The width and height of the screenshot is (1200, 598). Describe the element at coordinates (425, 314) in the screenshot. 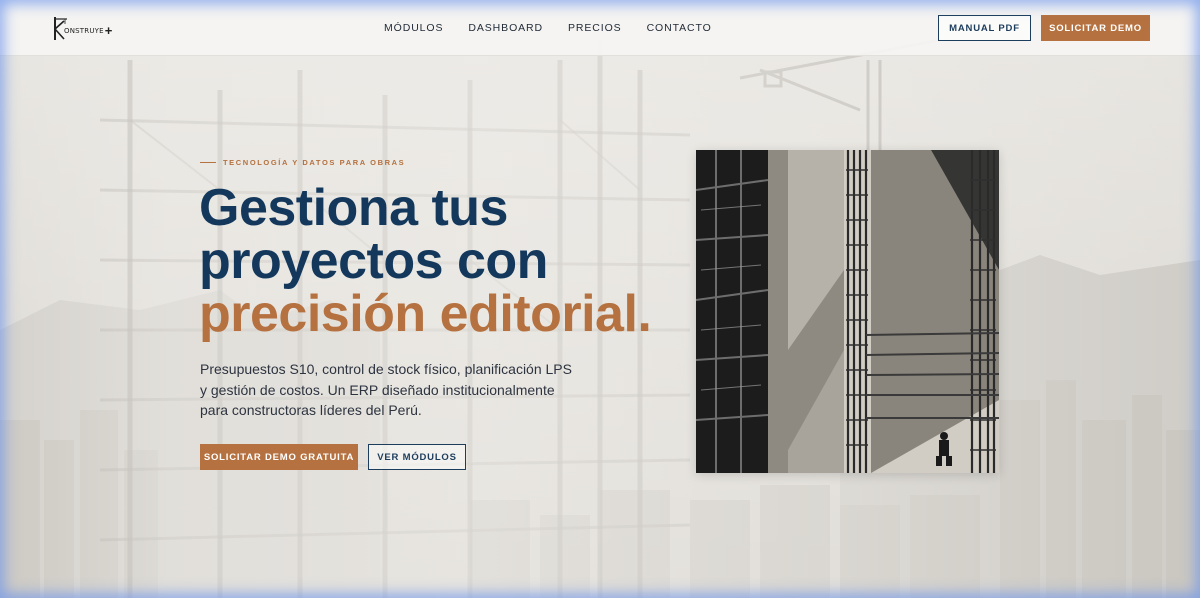

I see `headline-accent: precisión editorial.` at that location.